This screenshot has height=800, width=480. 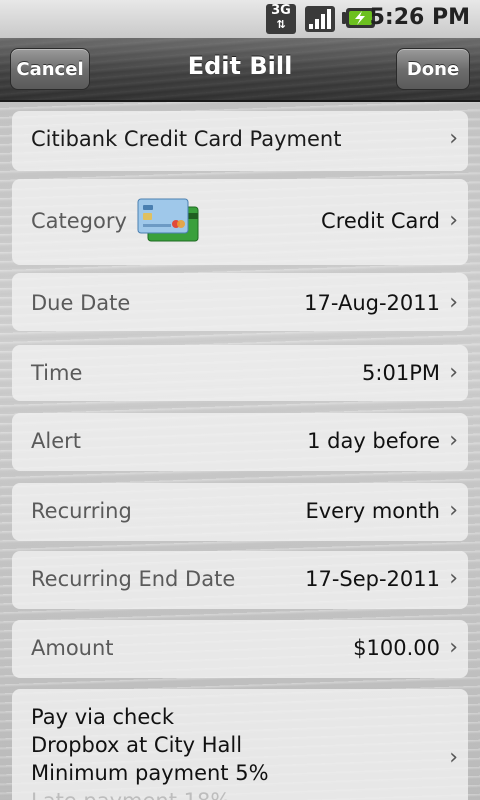 I want to click on category-value: Credit Card, so click(x=380, y=221).